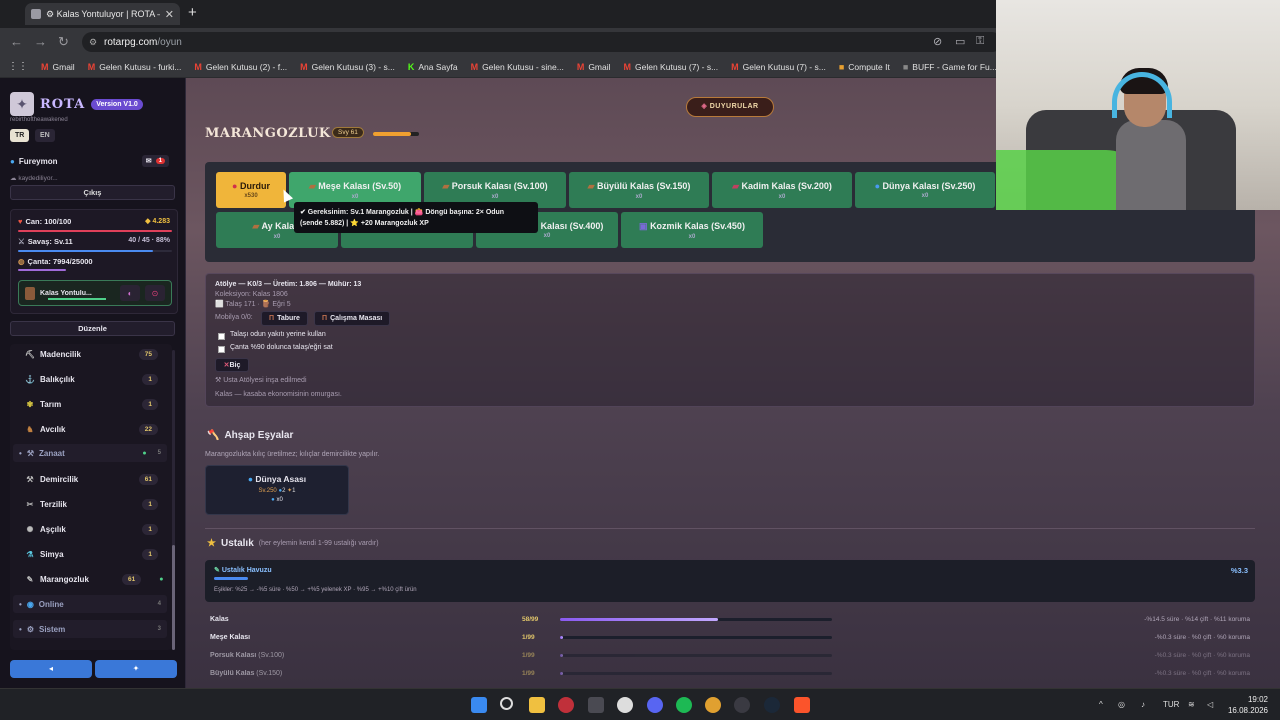 The width and height of the screenshot is (1280, 720). Describe the element at coordinates (16, 41) in the screenshot. I see `back-icon: ←` at that location.